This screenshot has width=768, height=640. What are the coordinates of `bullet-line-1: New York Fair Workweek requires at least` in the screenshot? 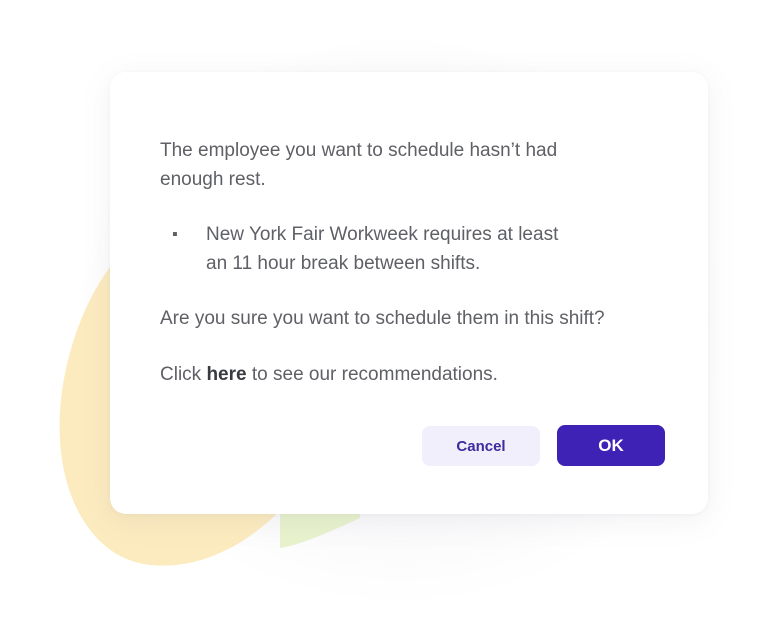 It's located at (382, 234).